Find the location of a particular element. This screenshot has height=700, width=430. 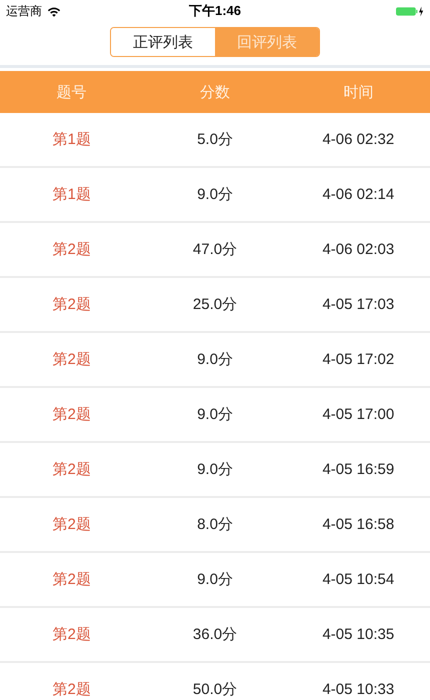

table-cell: 4-05 16:59 is located at coordinates (358, 469).